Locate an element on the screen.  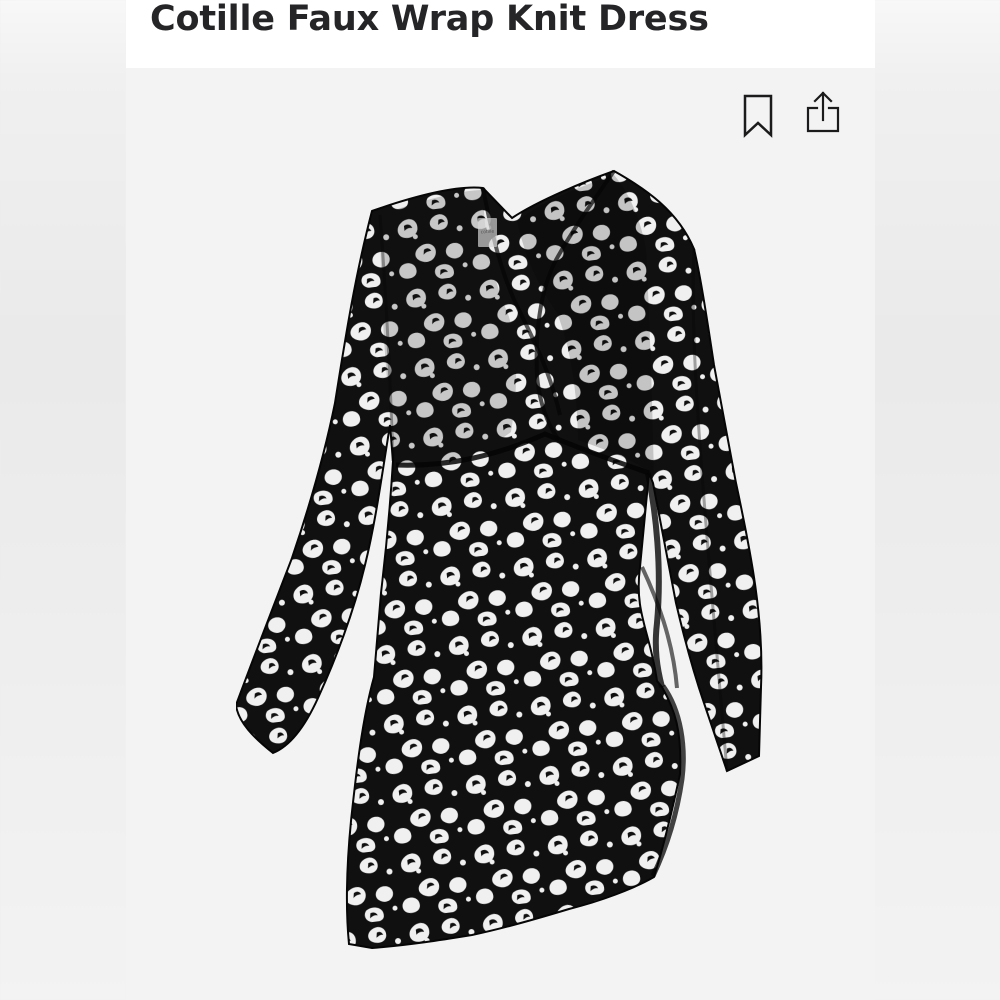
share-button is located at coordinates (823, 113).